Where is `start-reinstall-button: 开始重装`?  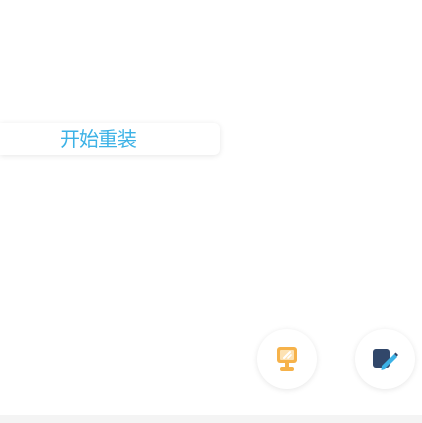
start-reinstall-button: 开始重装 is located at coordinates (110, 139).